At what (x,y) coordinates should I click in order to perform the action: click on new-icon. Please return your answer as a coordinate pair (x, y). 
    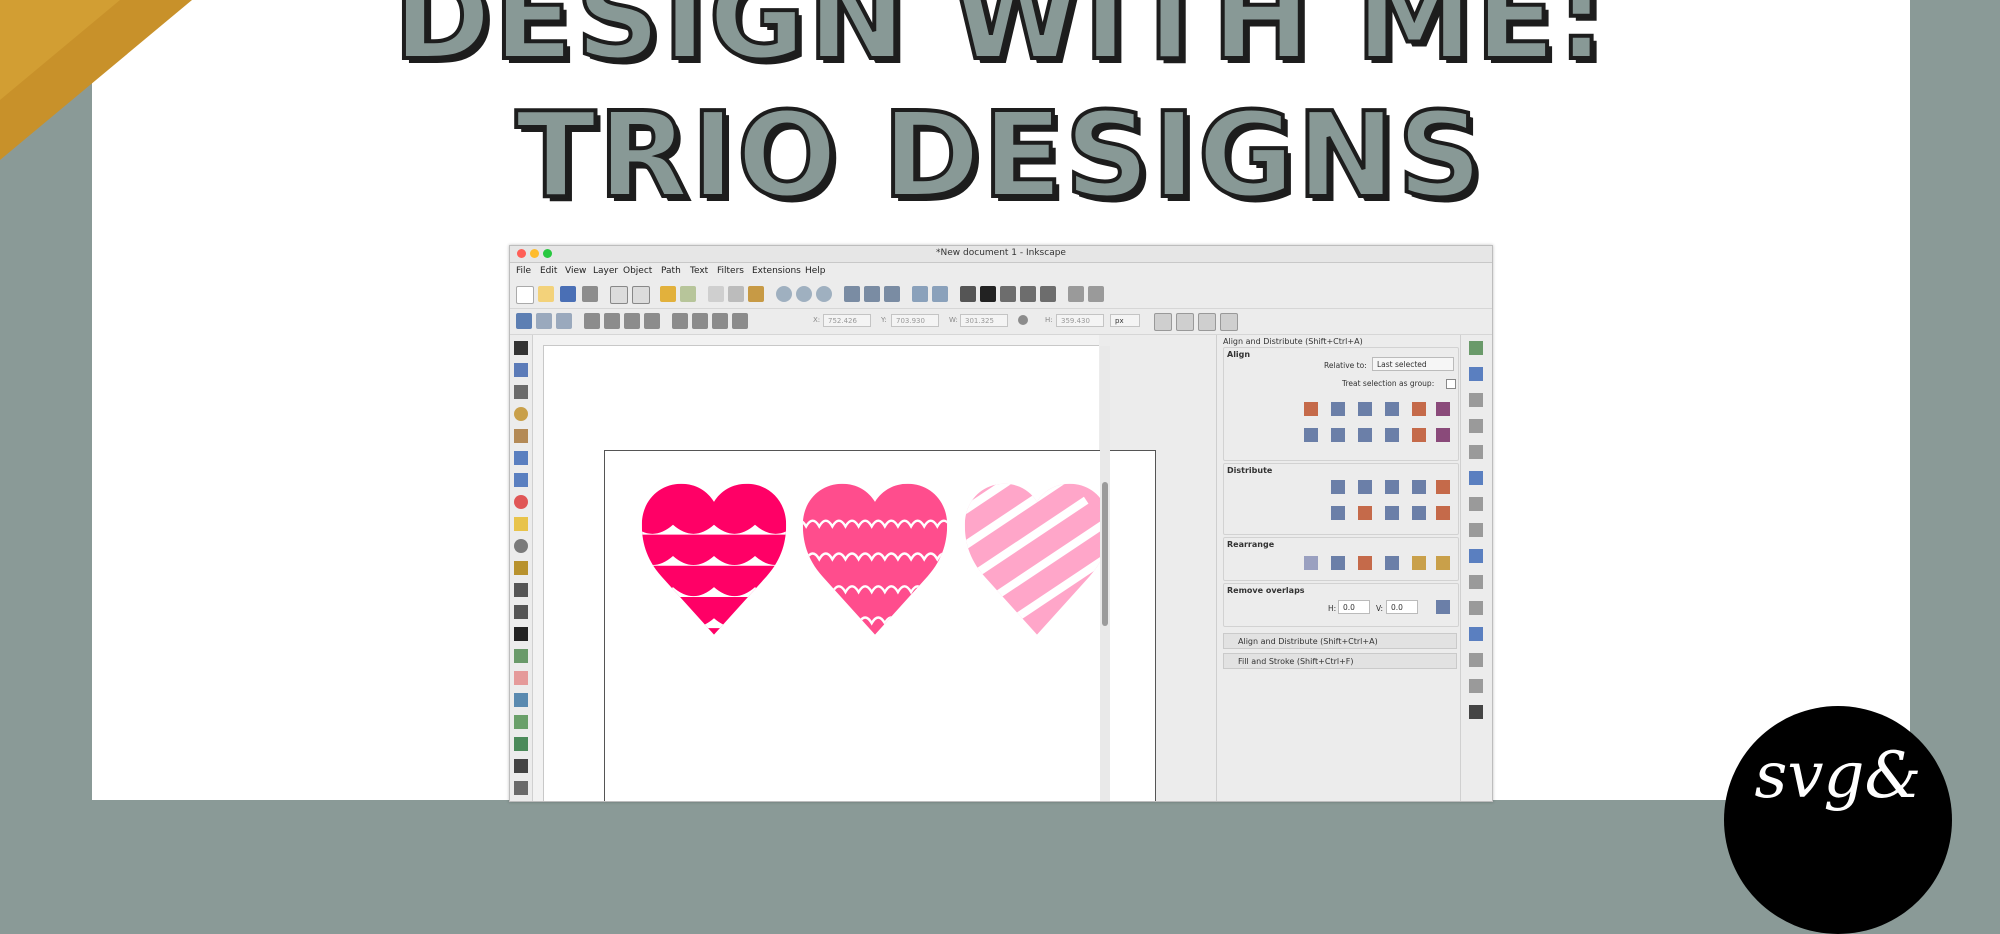
    Looking at the image, I should click on (525, 295).